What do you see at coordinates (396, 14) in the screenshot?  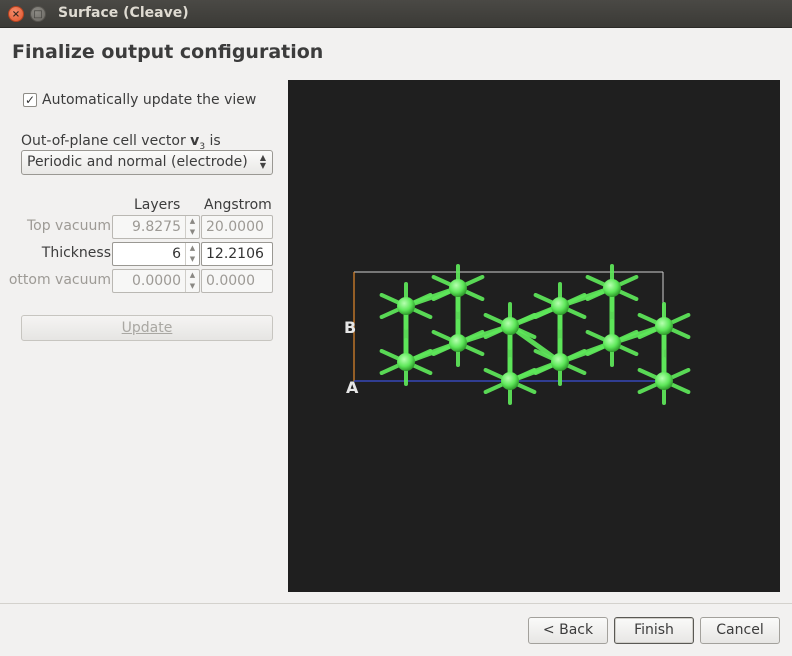 I see `title-bar: × □ Surface (Cleave)` at bounding box center [396, 14].